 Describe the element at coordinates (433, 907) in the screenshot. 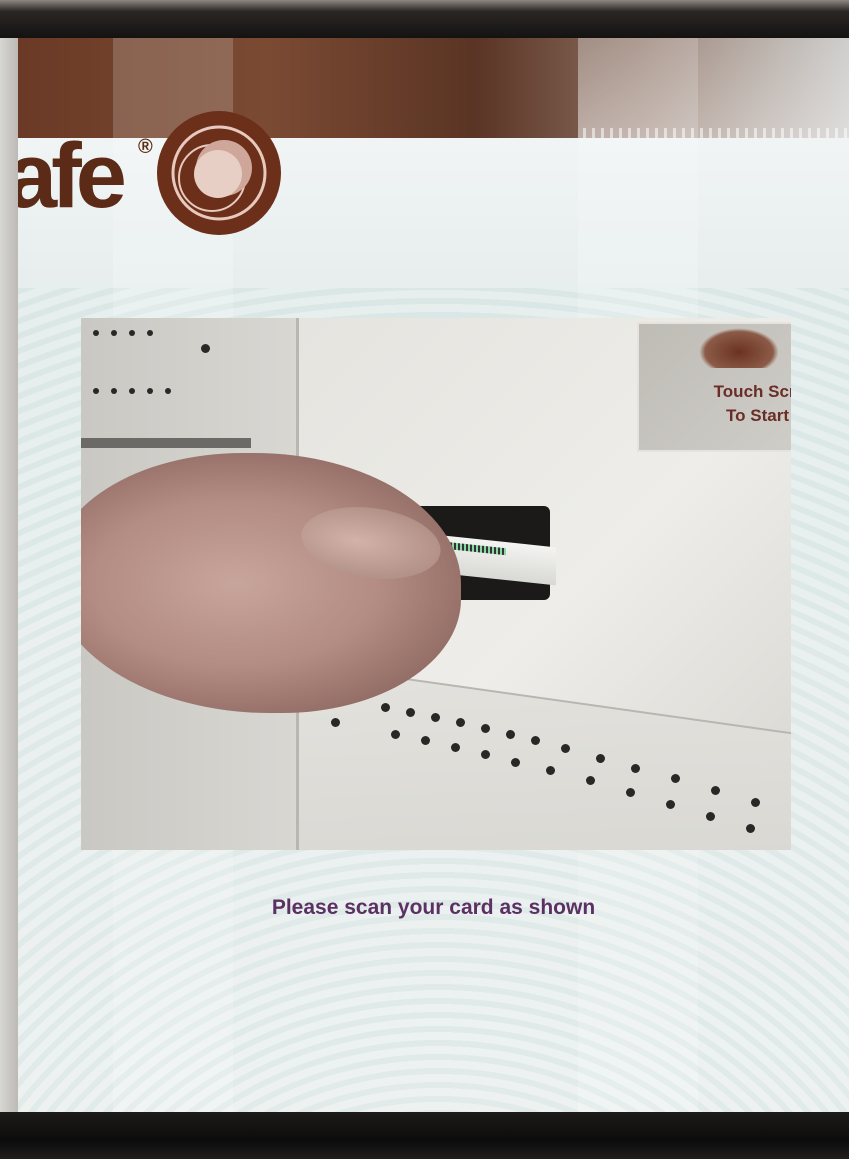

I see `scan-instruction-text: Please scan your card as shown` at that location.